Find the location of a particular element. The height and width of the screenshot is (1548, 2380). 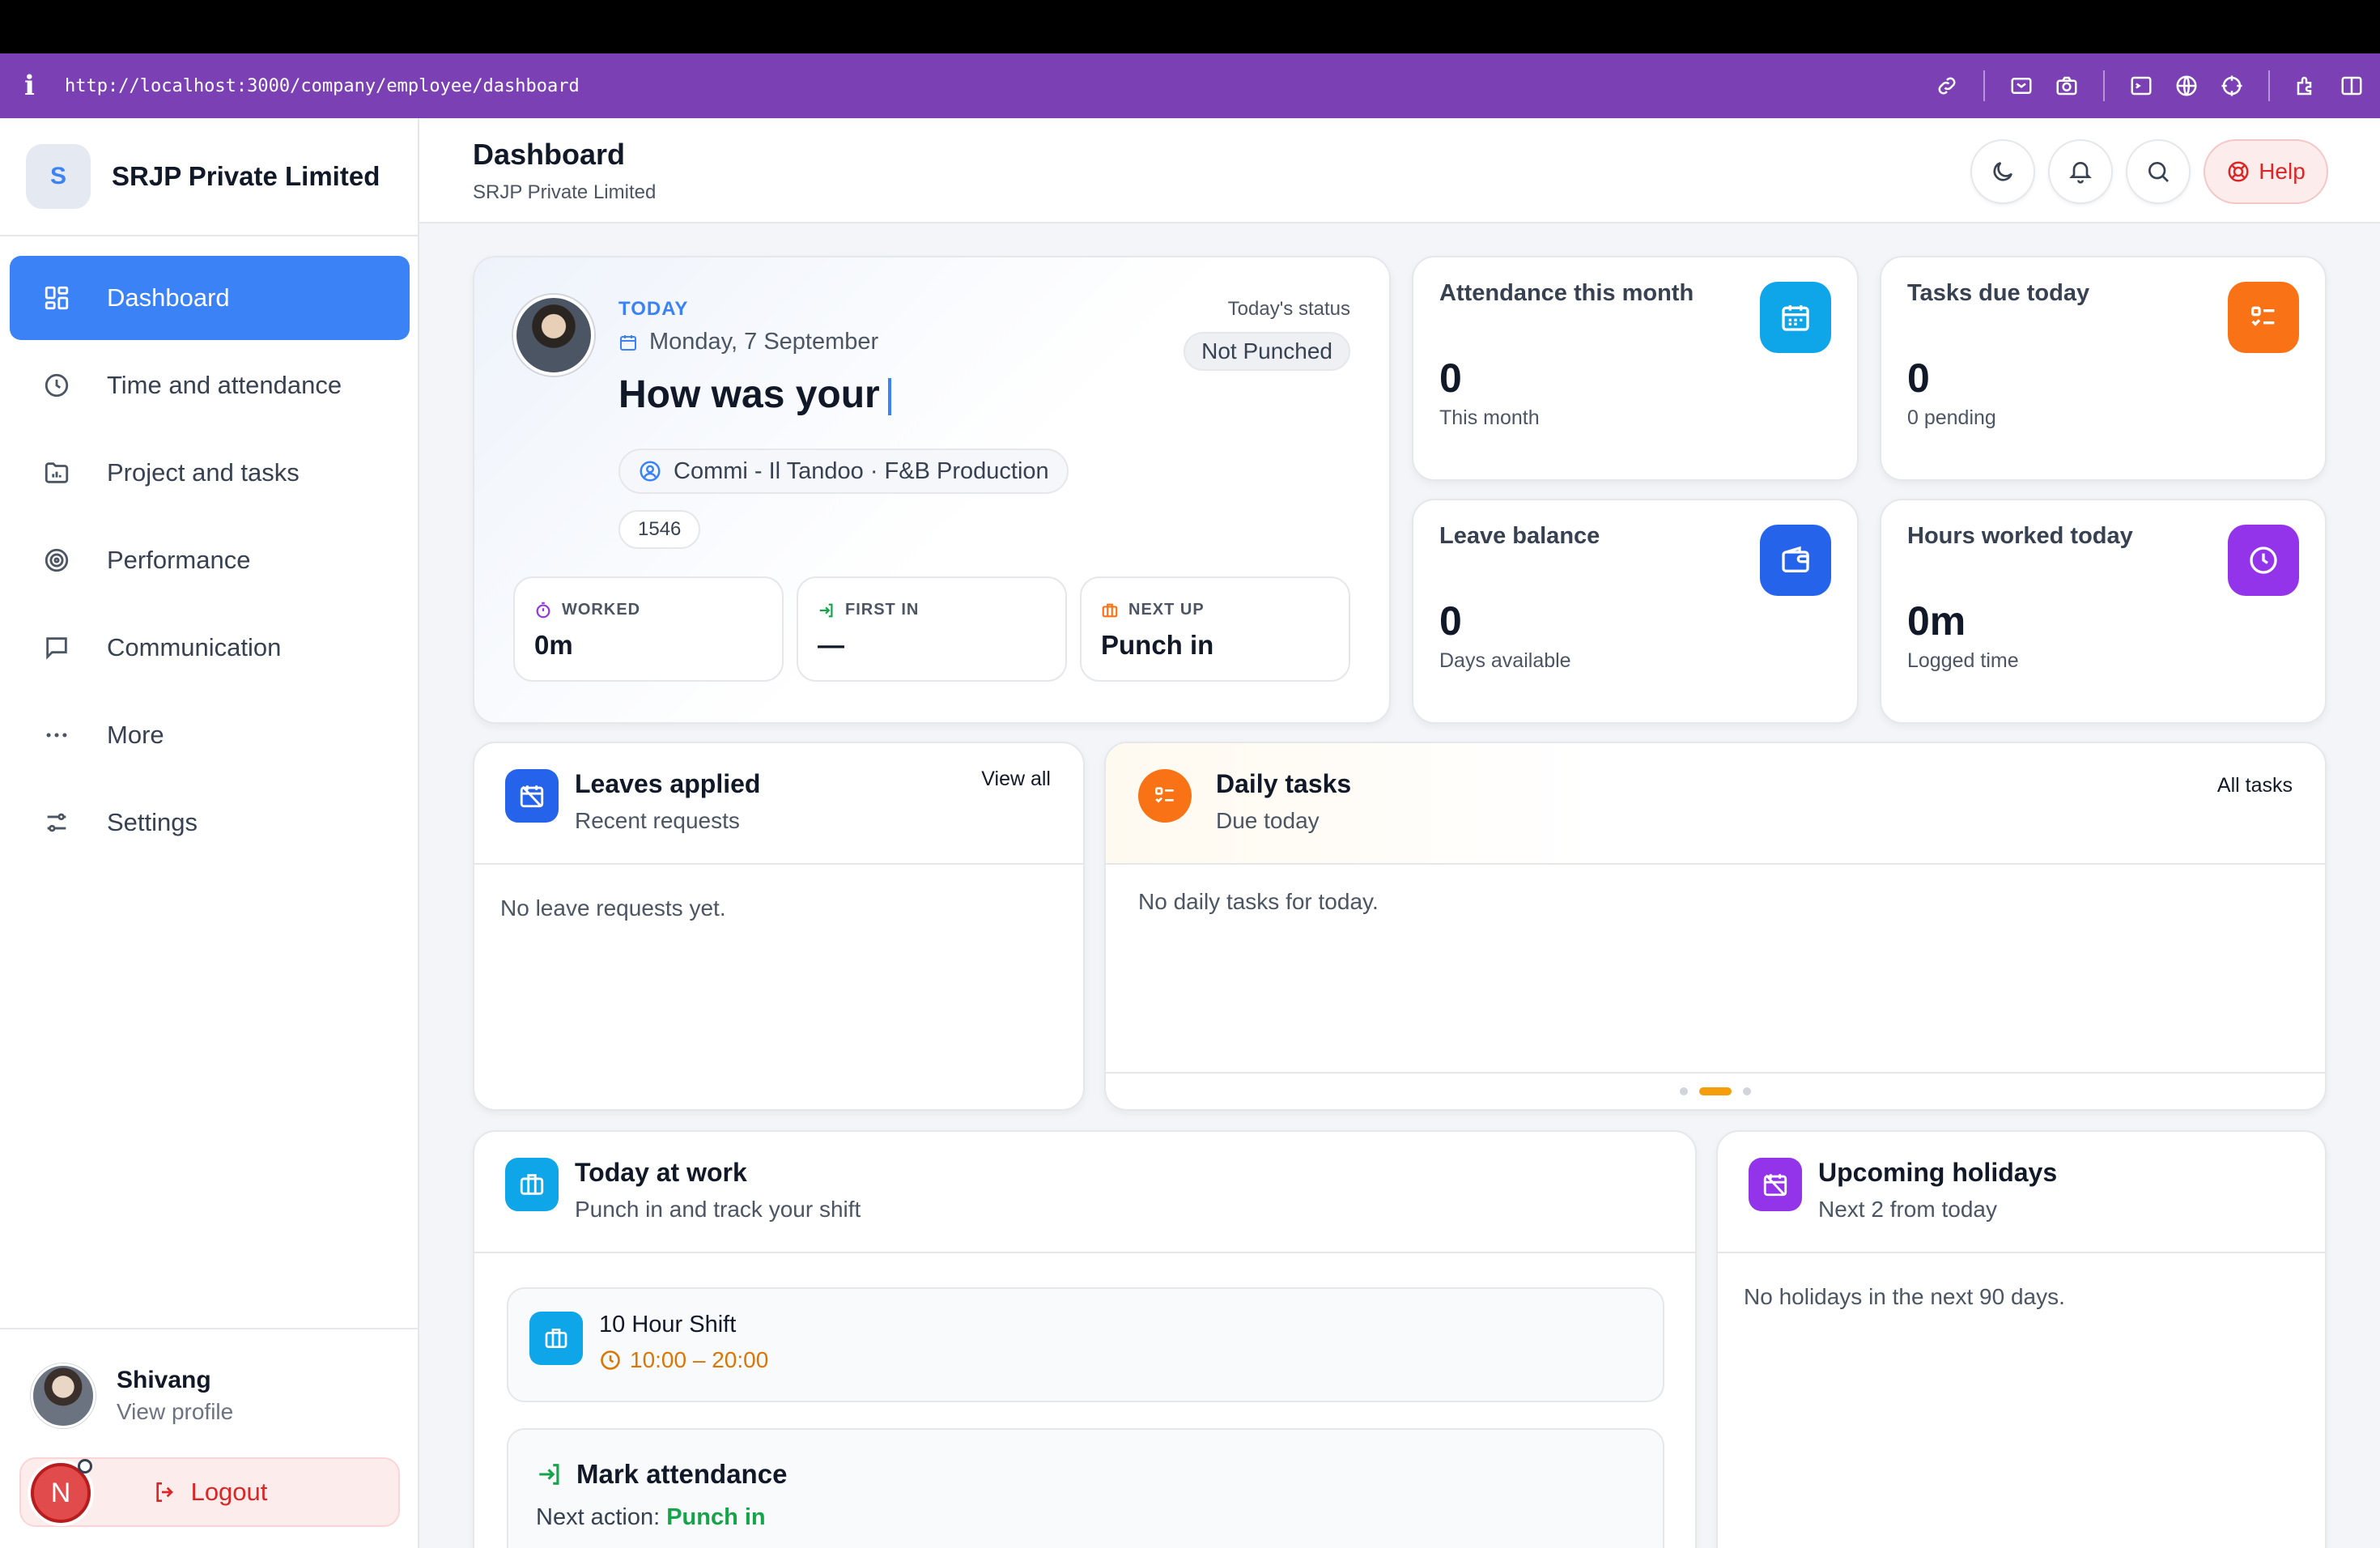

status-label: Today's status is located at coordinates (1288, 309).